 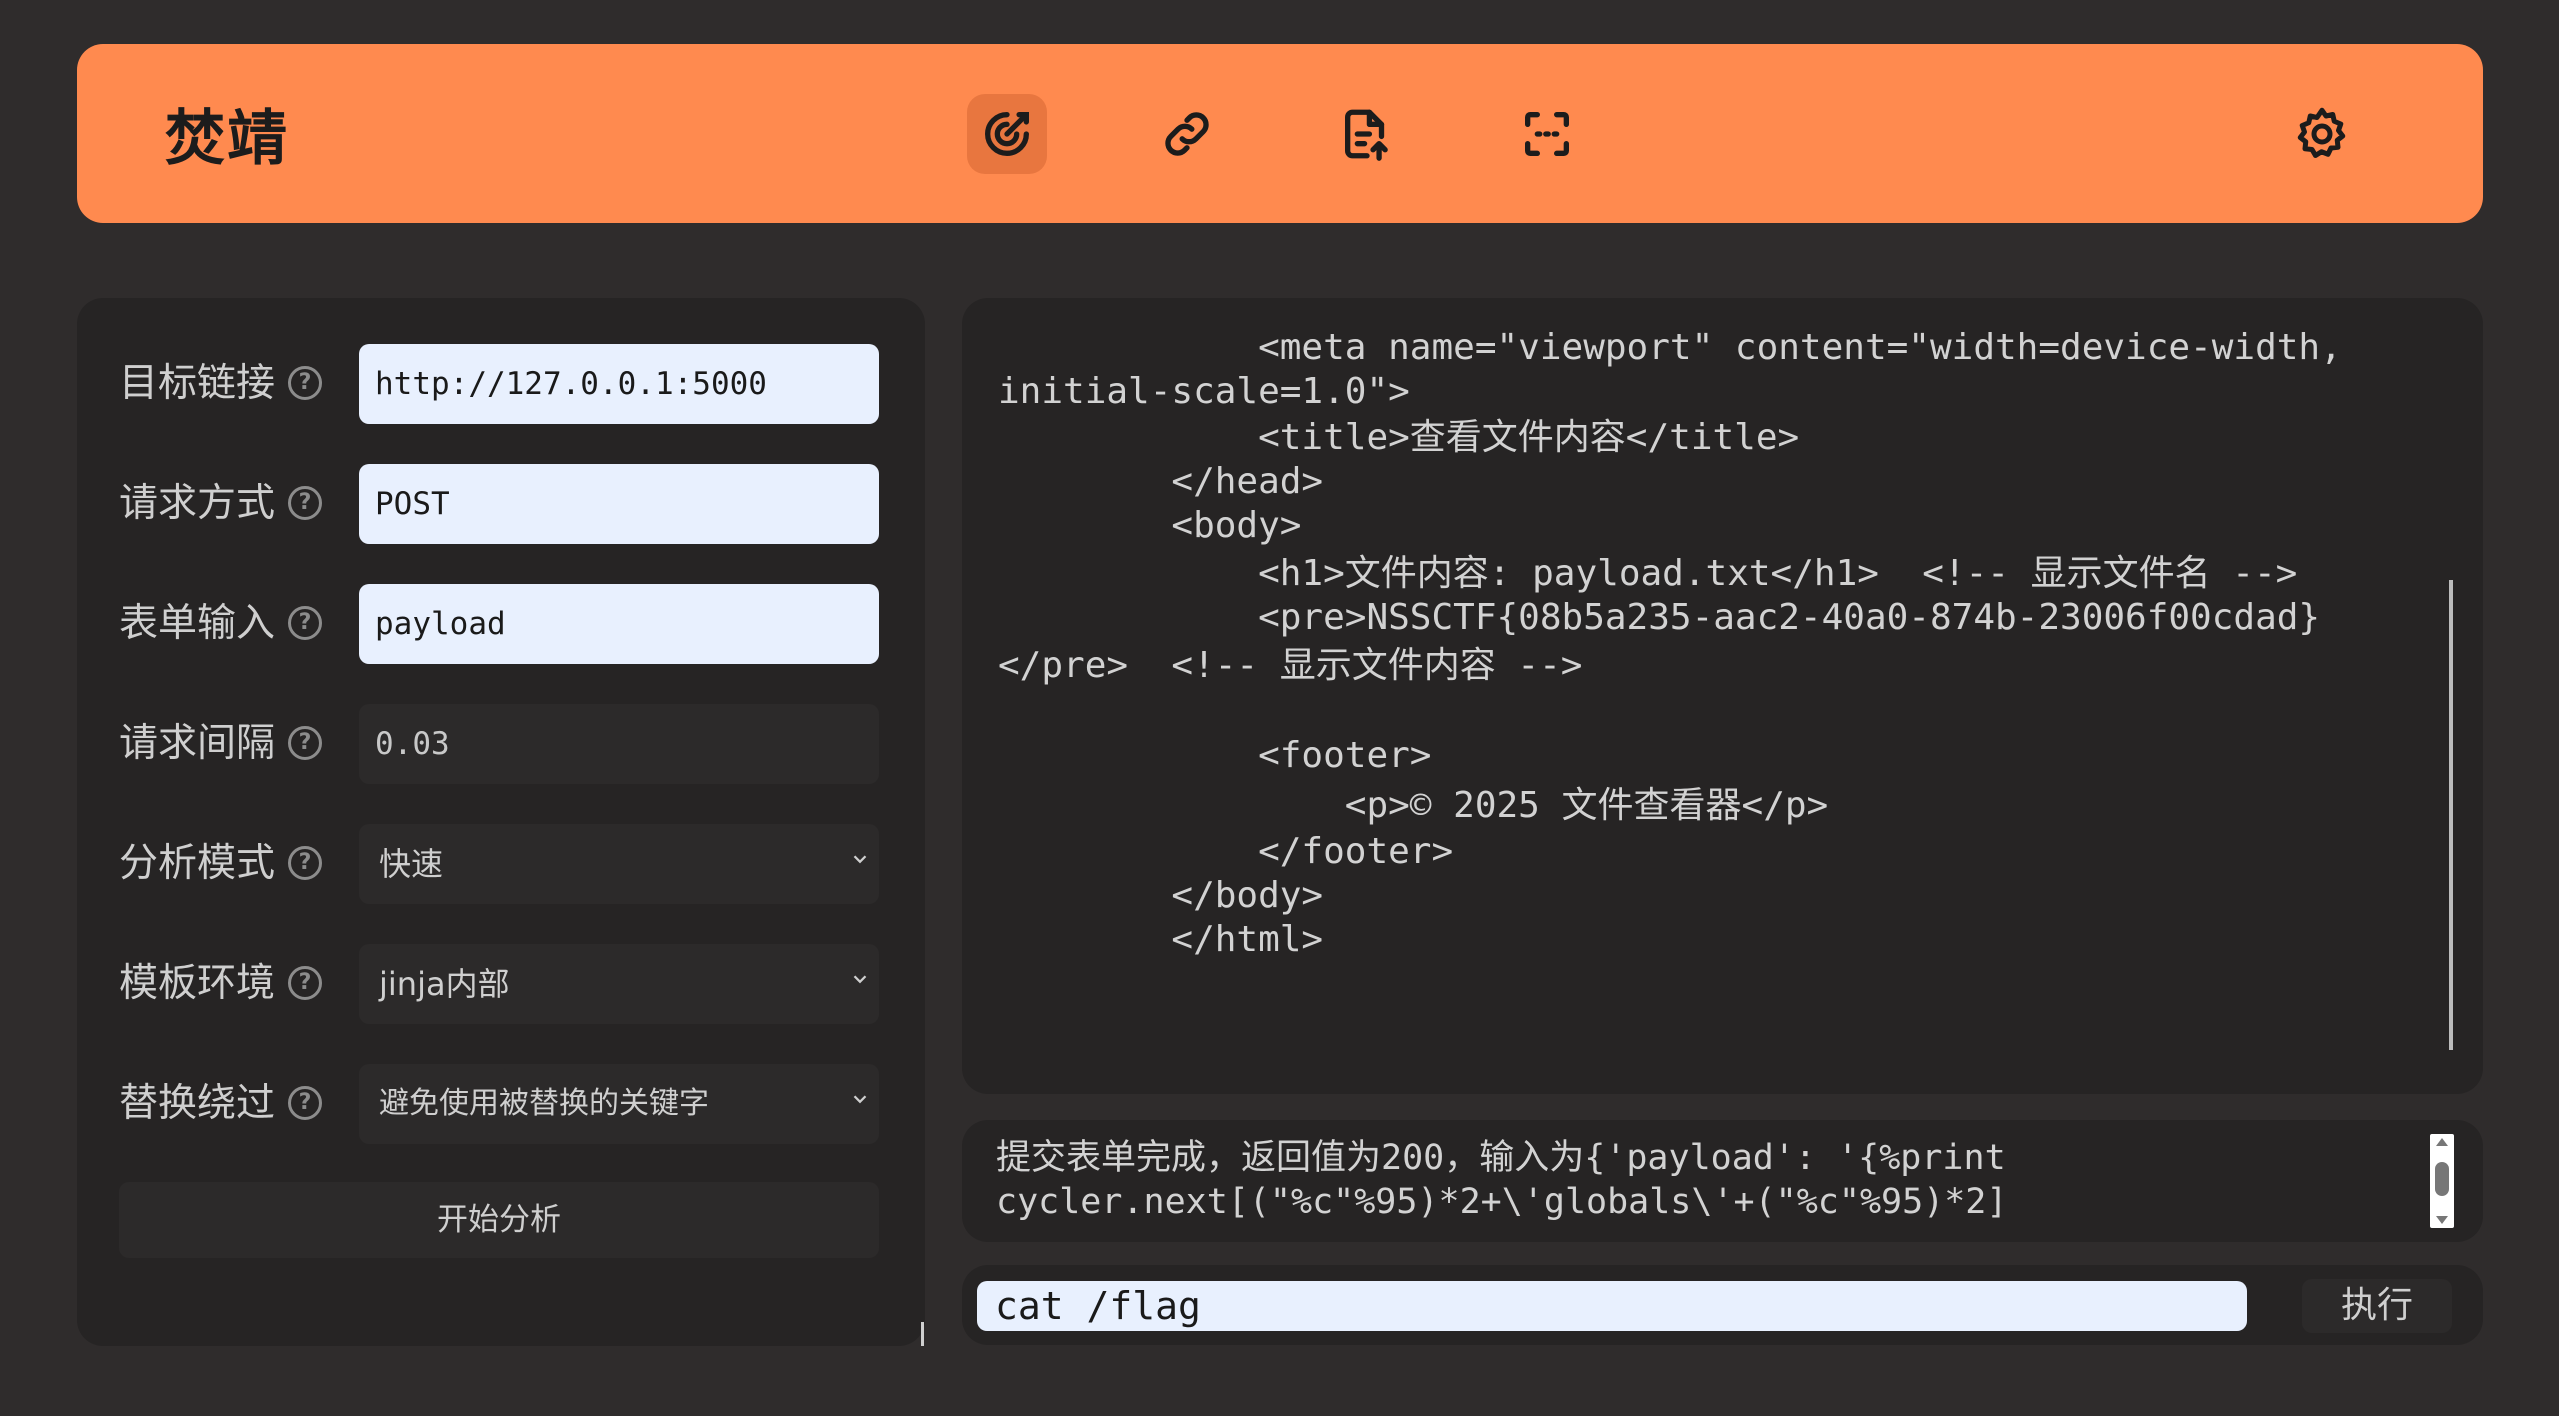 I want to click on env-label: 模板环境, so click(x=197, y=983).